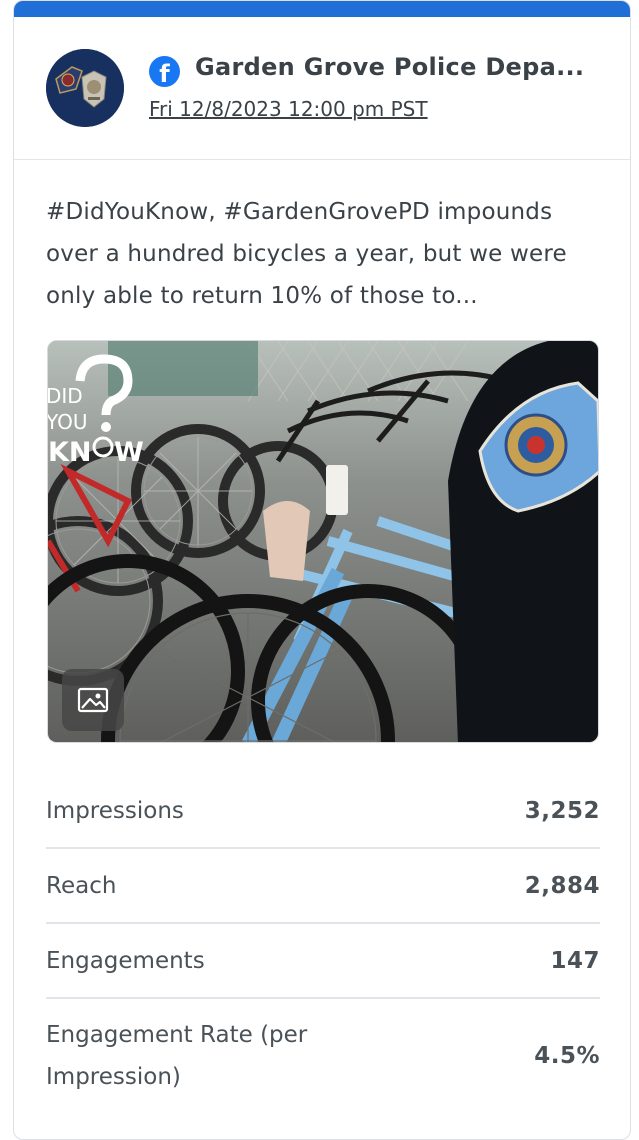  I want to click on metric-label: Engagements, so click(125, 960).